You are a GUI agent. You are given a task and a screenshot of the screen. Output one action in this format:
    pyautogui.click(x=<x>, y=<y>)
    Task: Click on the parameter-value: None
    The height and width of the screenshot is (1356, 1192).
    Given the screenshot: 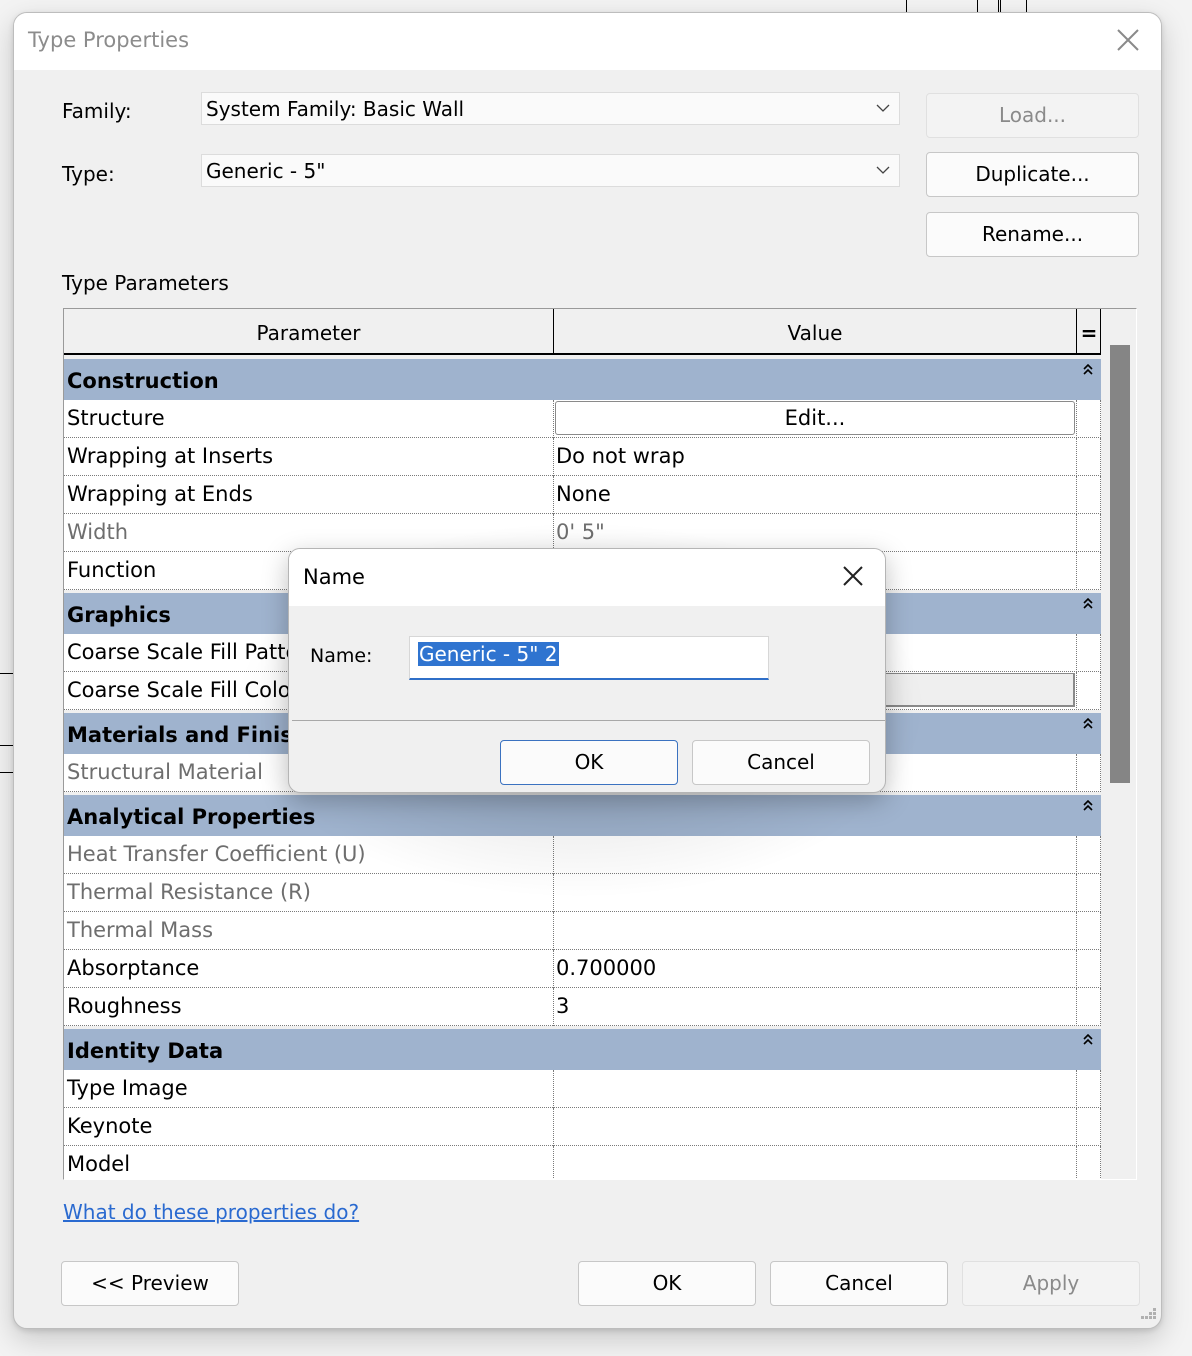 What is the action you would take?
    pyautogui.click(x=583, y=494)
    